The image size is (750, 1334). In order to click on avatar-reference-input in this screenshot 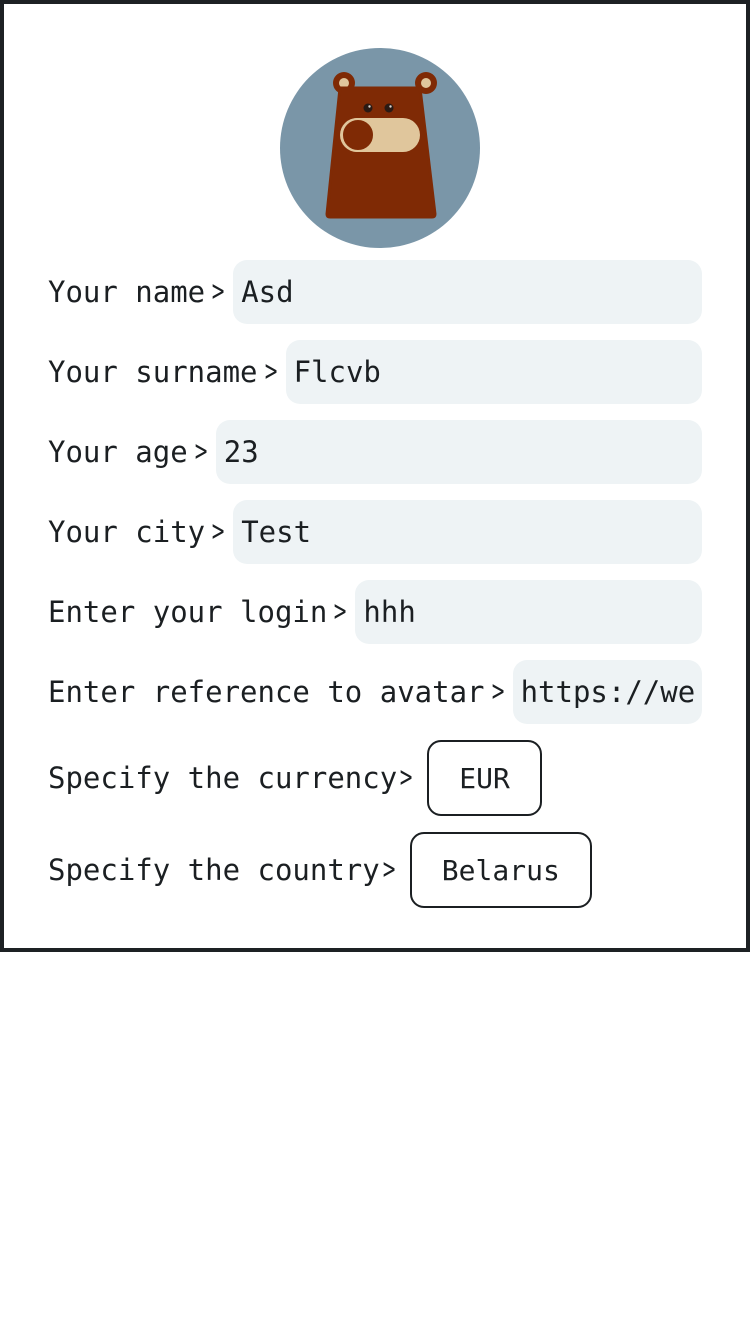, I will do `click(607, 692)`.